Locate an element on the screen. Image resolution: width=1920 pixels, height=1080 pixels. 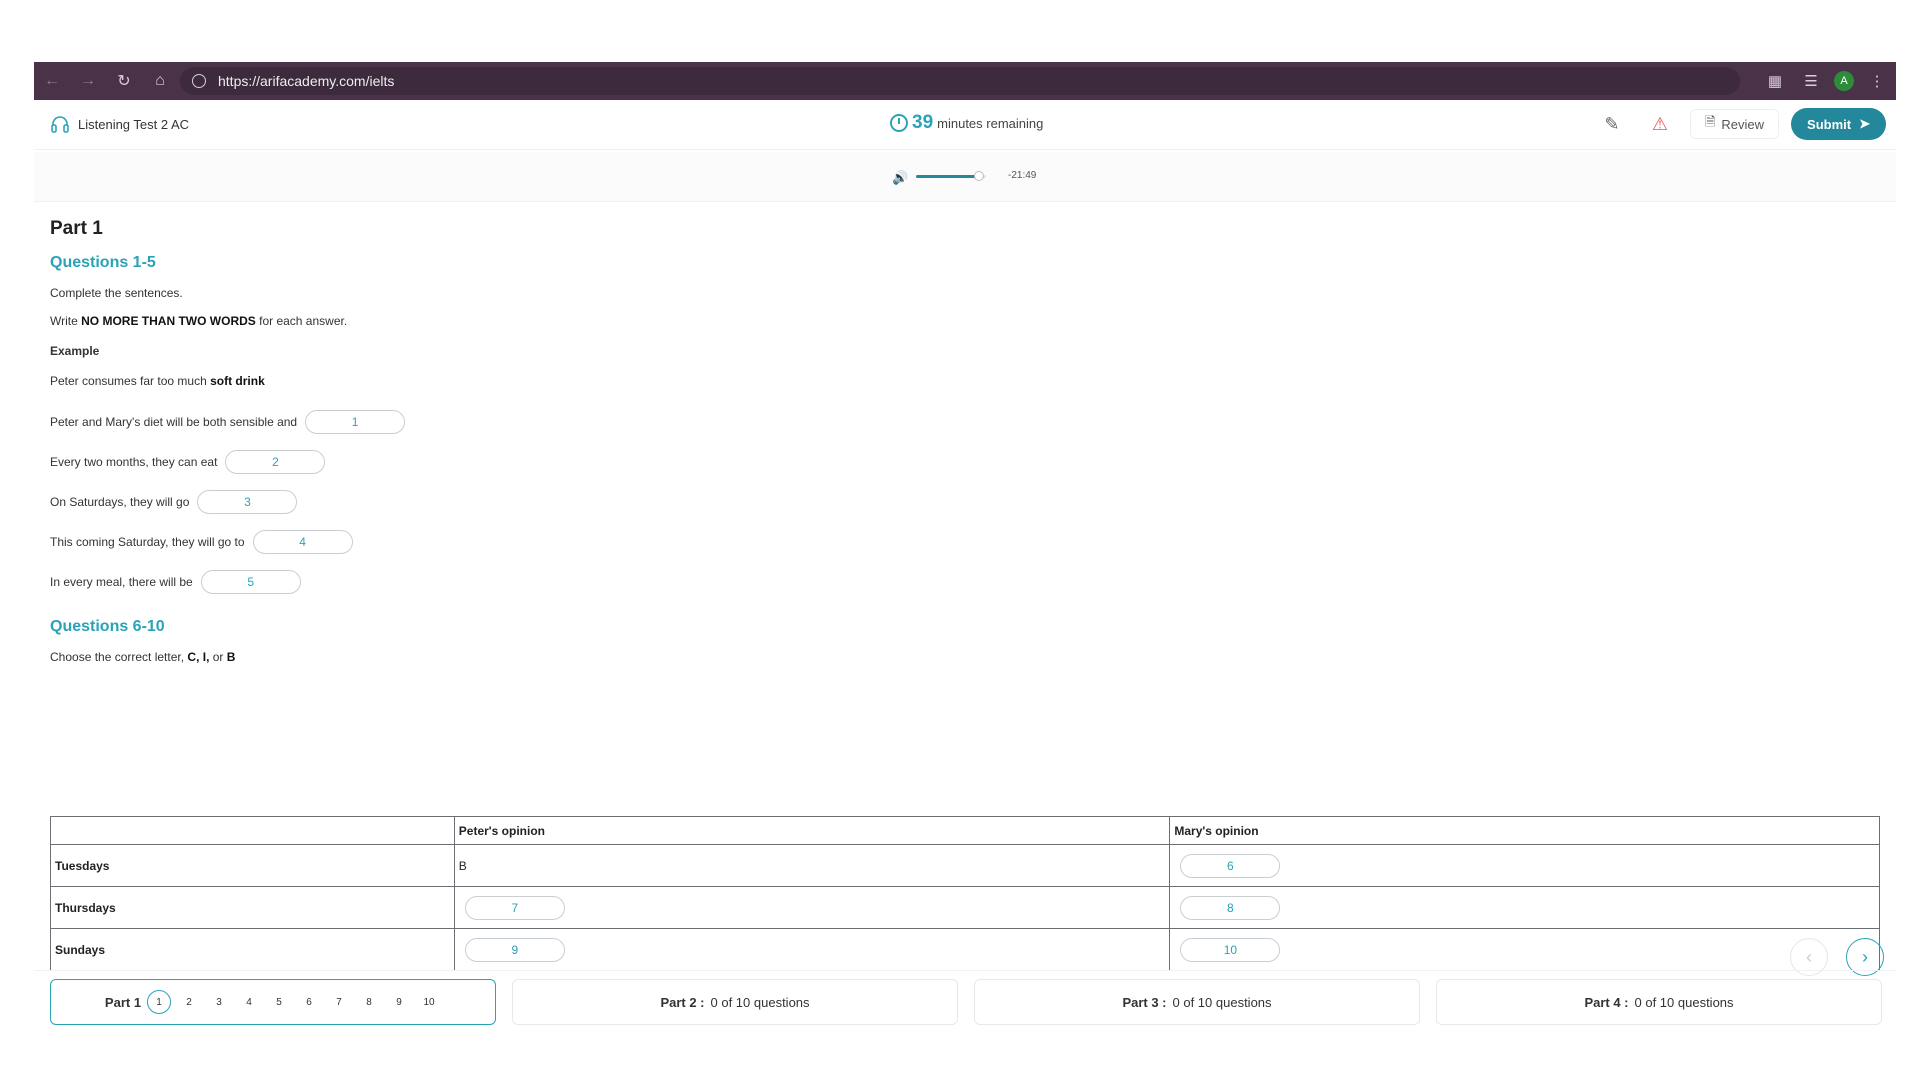
table-header: Peter's opinion is located at coordinates (812, 830).